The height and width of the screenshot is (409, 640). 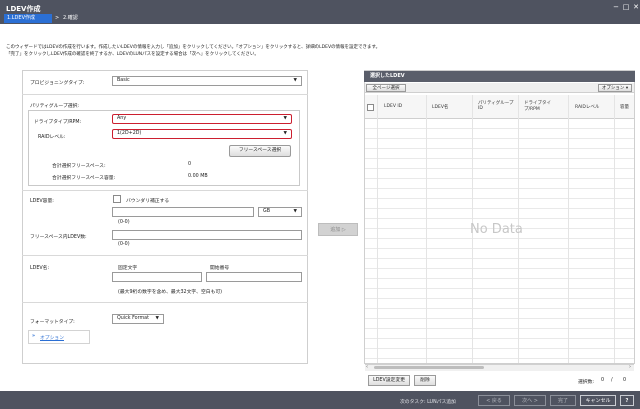 I want to click on column-header-ldev-id: LDEV ID, so click(x=393, y=106).